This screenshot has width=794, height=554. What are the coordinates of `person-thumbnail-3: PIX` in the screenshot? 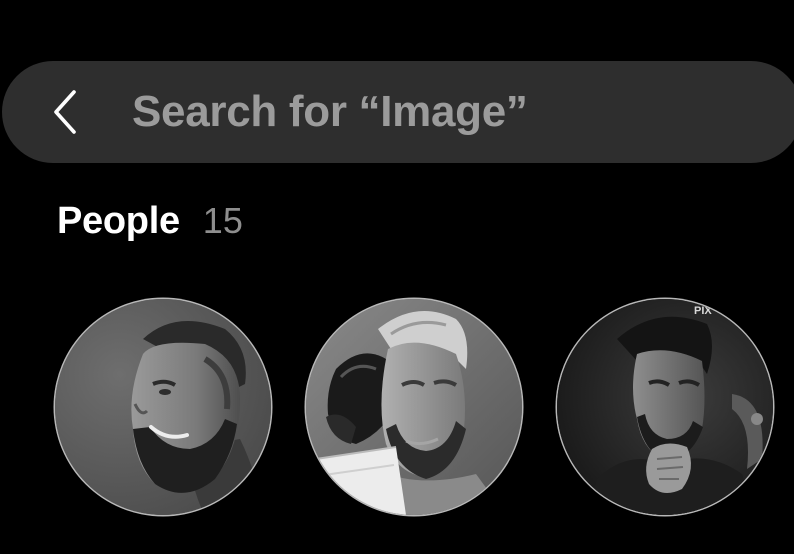 It's located at (665, 407).